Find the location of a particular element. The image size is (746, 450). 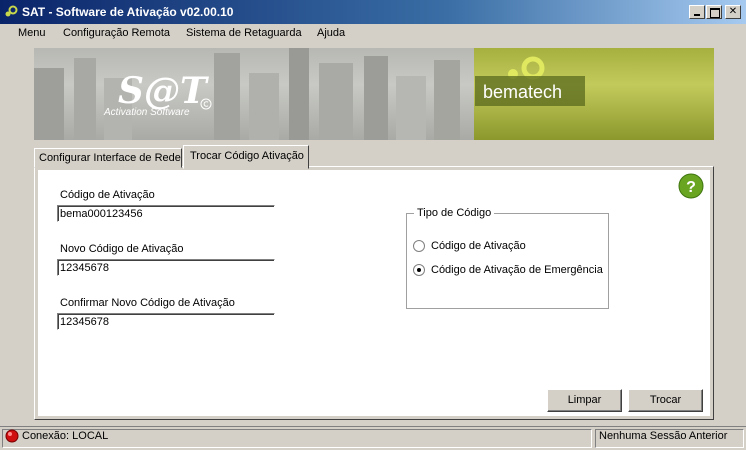

connection-status-text: Conexão: LOCAL is located at coordinates (65, 436).